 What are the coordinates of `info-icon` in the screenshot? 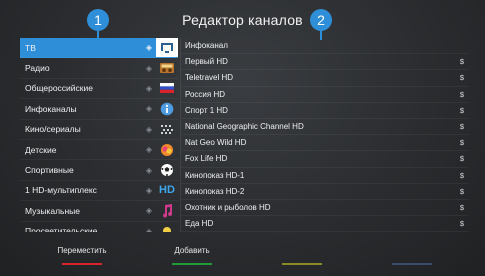 It's located at (167, 109).